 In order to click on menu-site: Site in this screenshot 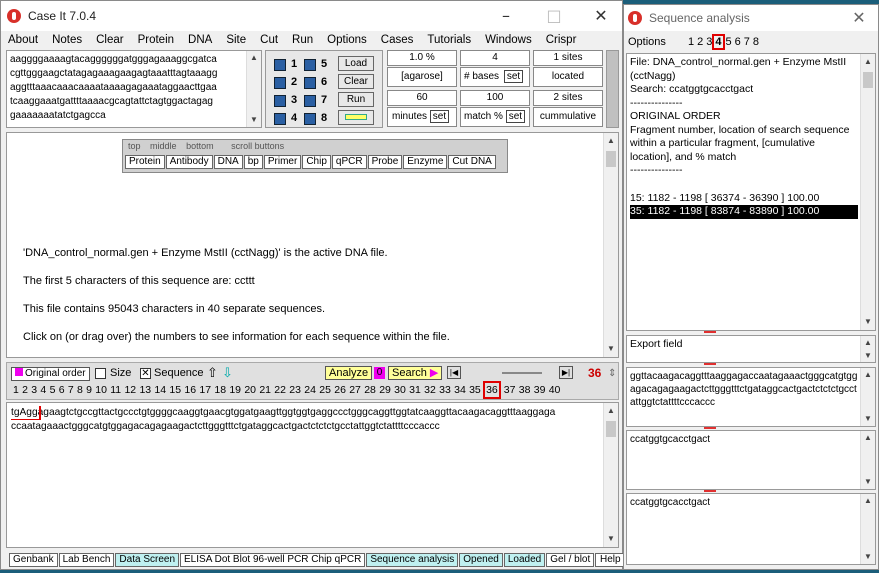, I will do `click(236, 40)`.